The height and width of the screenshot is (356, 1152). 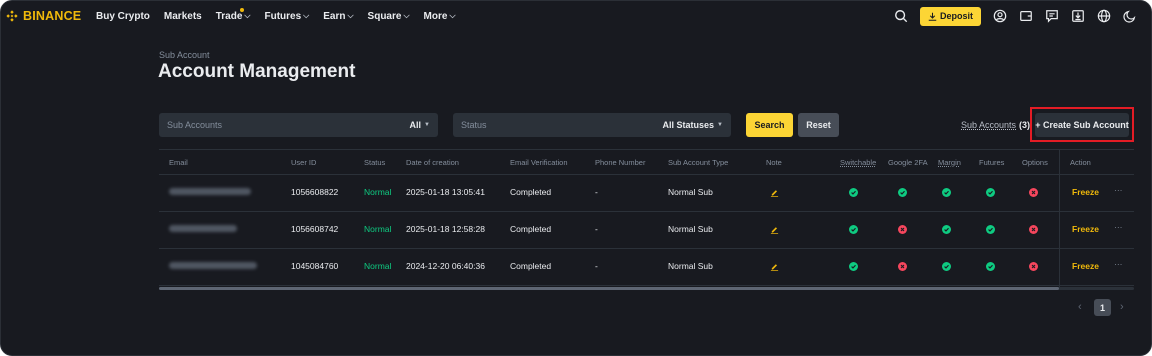 I want to click on nav-item-label: Square, so click(x=384, y=16).